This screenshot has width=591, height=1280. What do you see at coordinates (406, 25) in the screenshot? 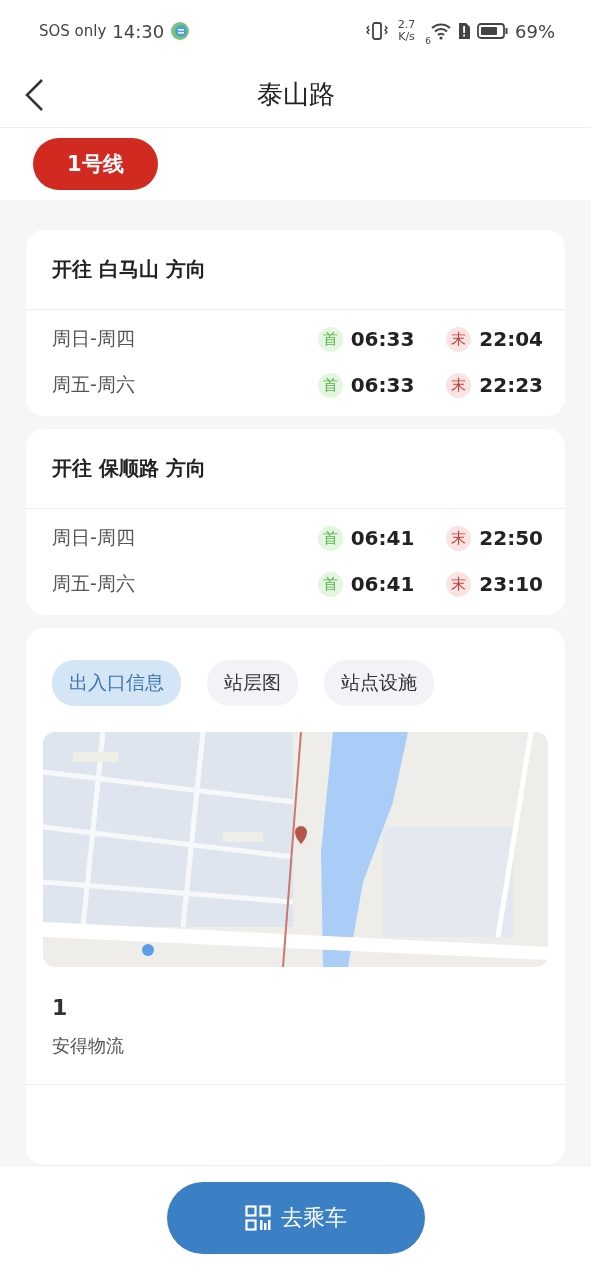
I see `speed-value: 2.7` at bounding box center [406, 25].